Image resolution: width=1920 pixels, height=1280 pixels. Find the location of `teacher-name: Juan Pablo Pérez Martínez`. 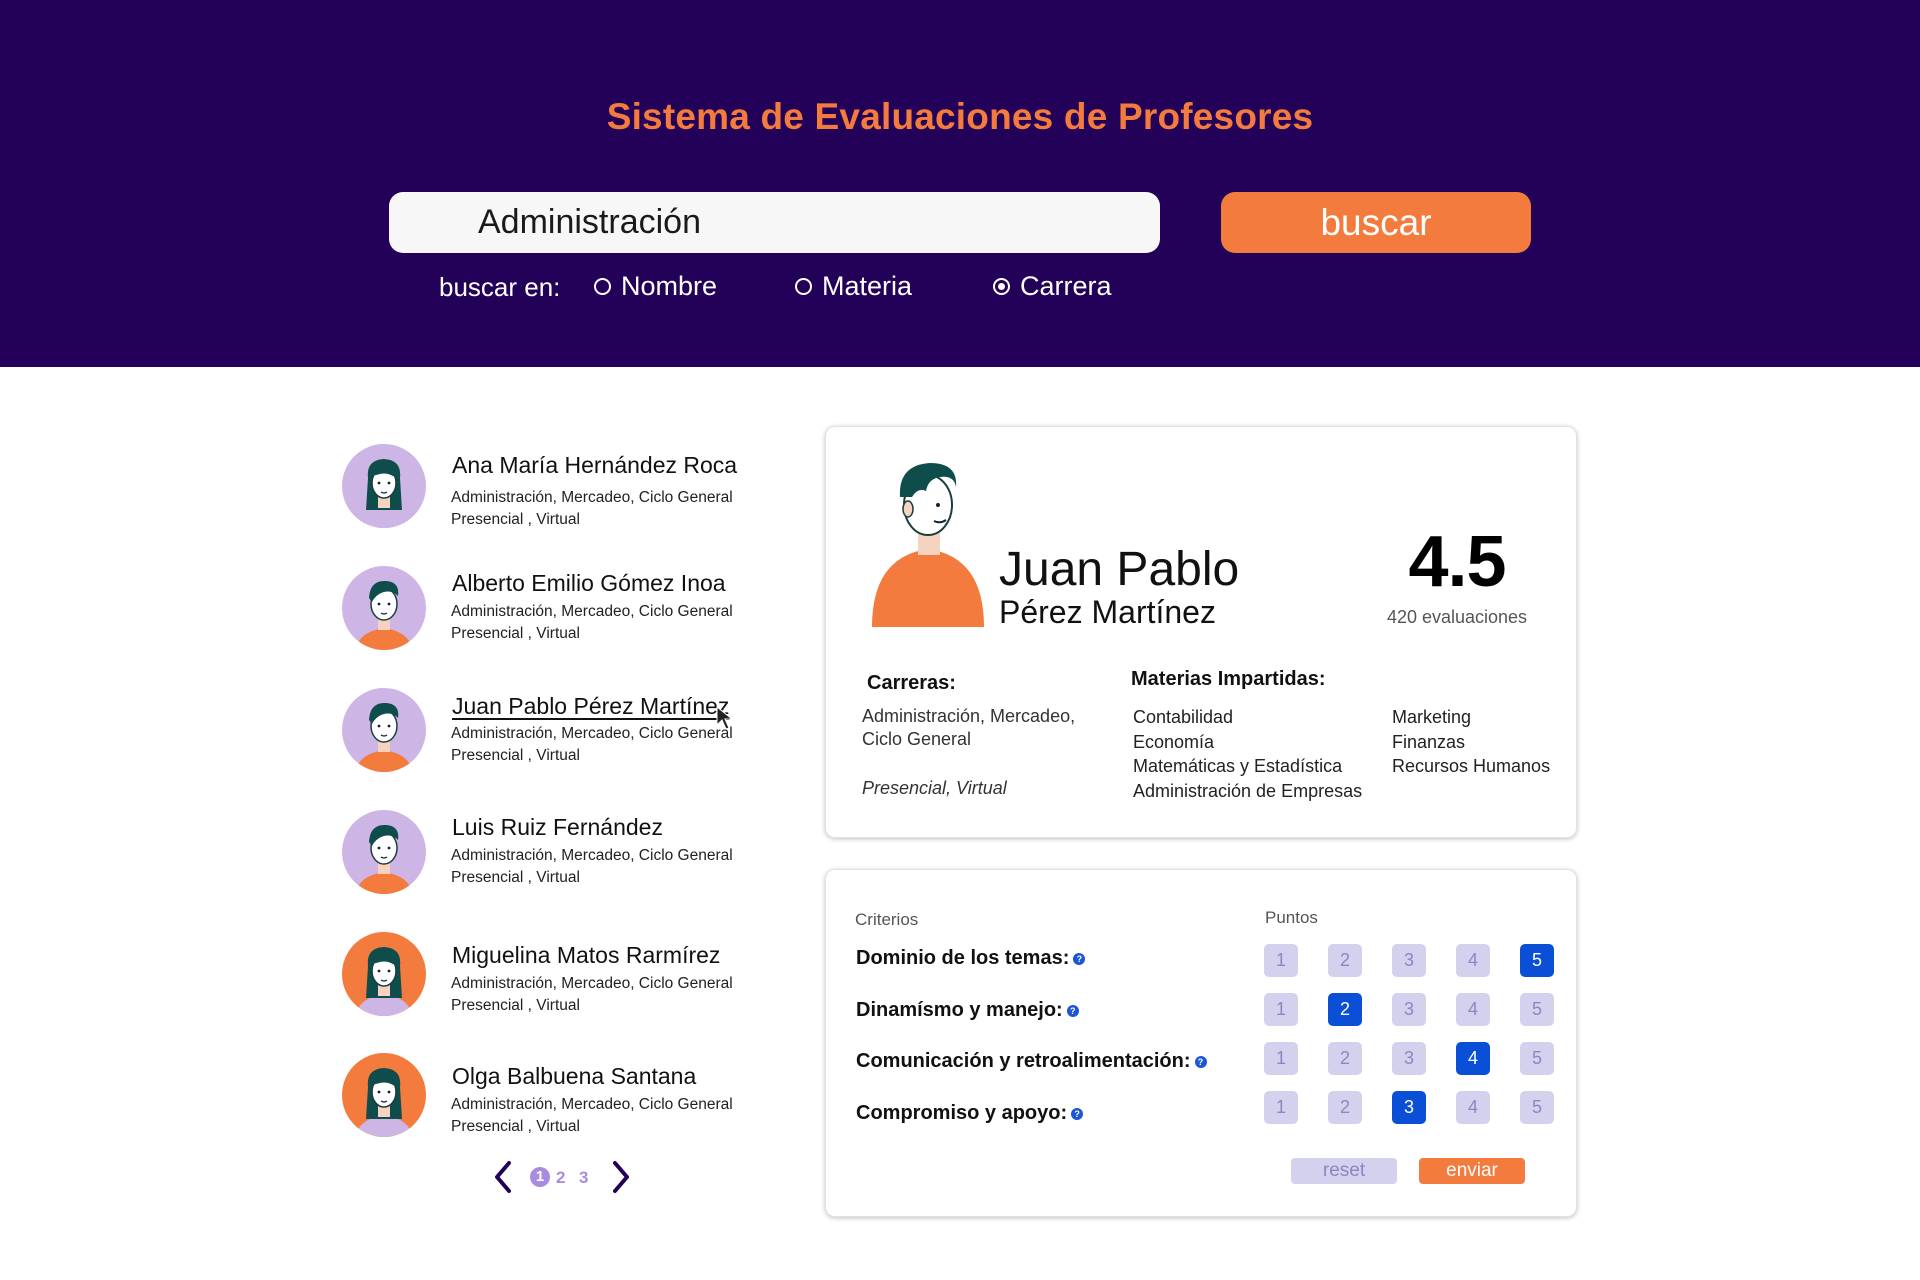

teacher-name: Juan Pablo Pérez Martínez is located at coordinates (590, 706).